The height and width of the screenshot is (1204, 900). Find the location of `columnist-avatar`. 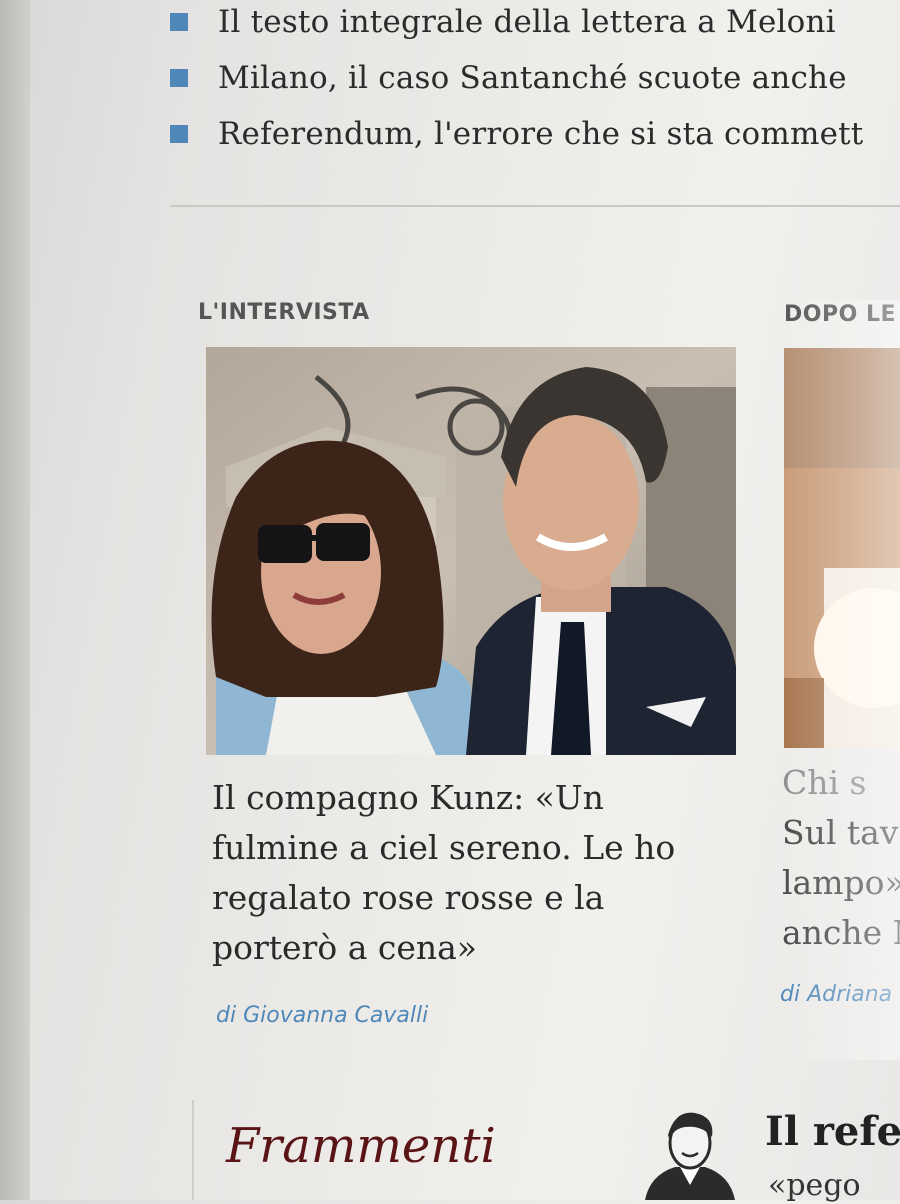

columnist-avatar is located at coordinates (690, 1152).